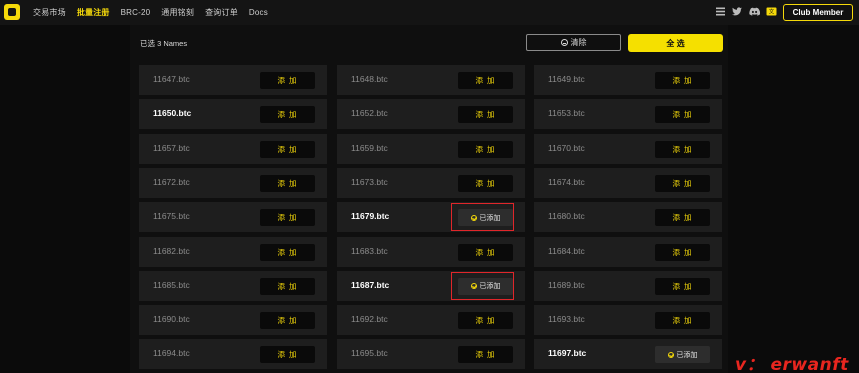 This screenshot has width=859, height=373. Describe the element at coordinates (370, 284) in the screenshot. I see `name-label: 11687.btc` at that location.